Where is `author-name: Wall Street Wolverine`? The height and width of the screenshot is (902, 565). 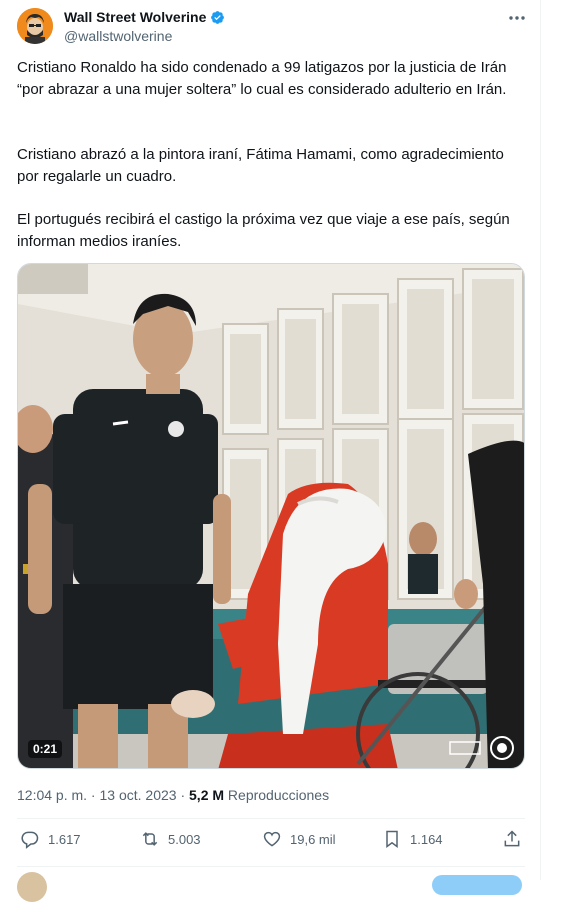
author-name: Wall Street Wolverine is located at coordinates (135, 17).